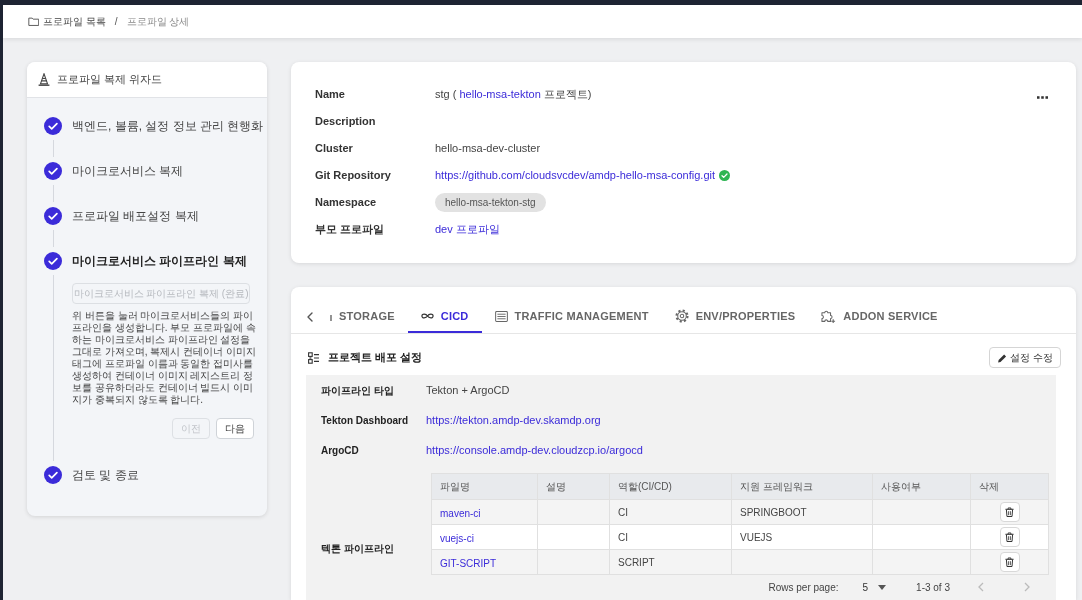 This screenshot has width=1082, height=600. What do you see at coordinates (882, 587) in the screenshot?
I see `caret-down-icon` at bounding box center [882, 587].